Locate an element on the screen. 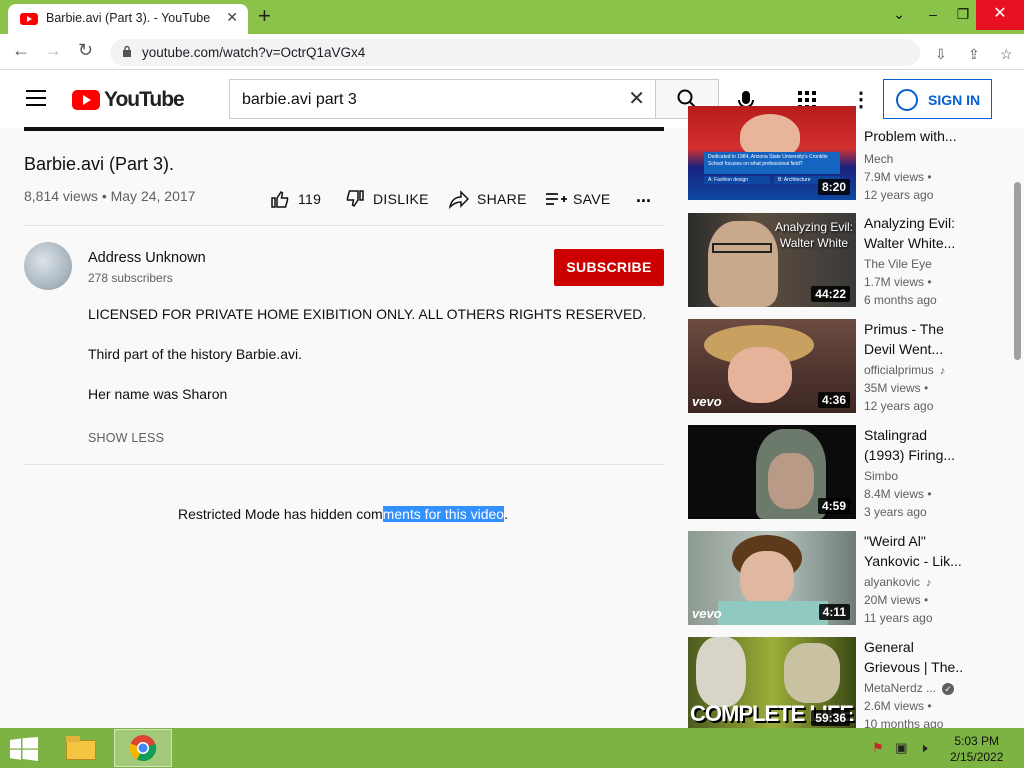 Image resolution: width=1024 pixels, height=768 pixels. hamburger-menu-icon is located at coordinates (36, 98).